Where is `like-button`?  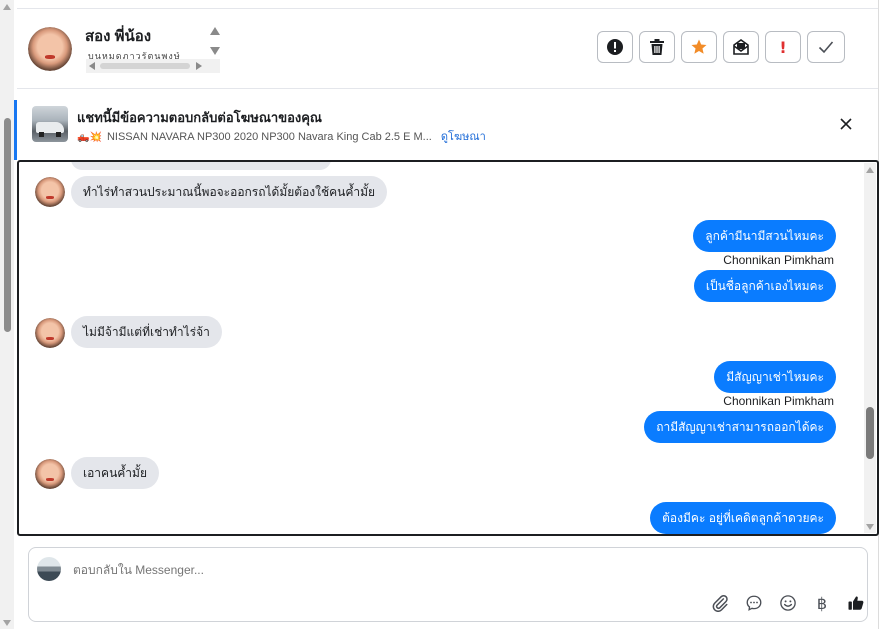
like-button is located at coordinates (856, 603).